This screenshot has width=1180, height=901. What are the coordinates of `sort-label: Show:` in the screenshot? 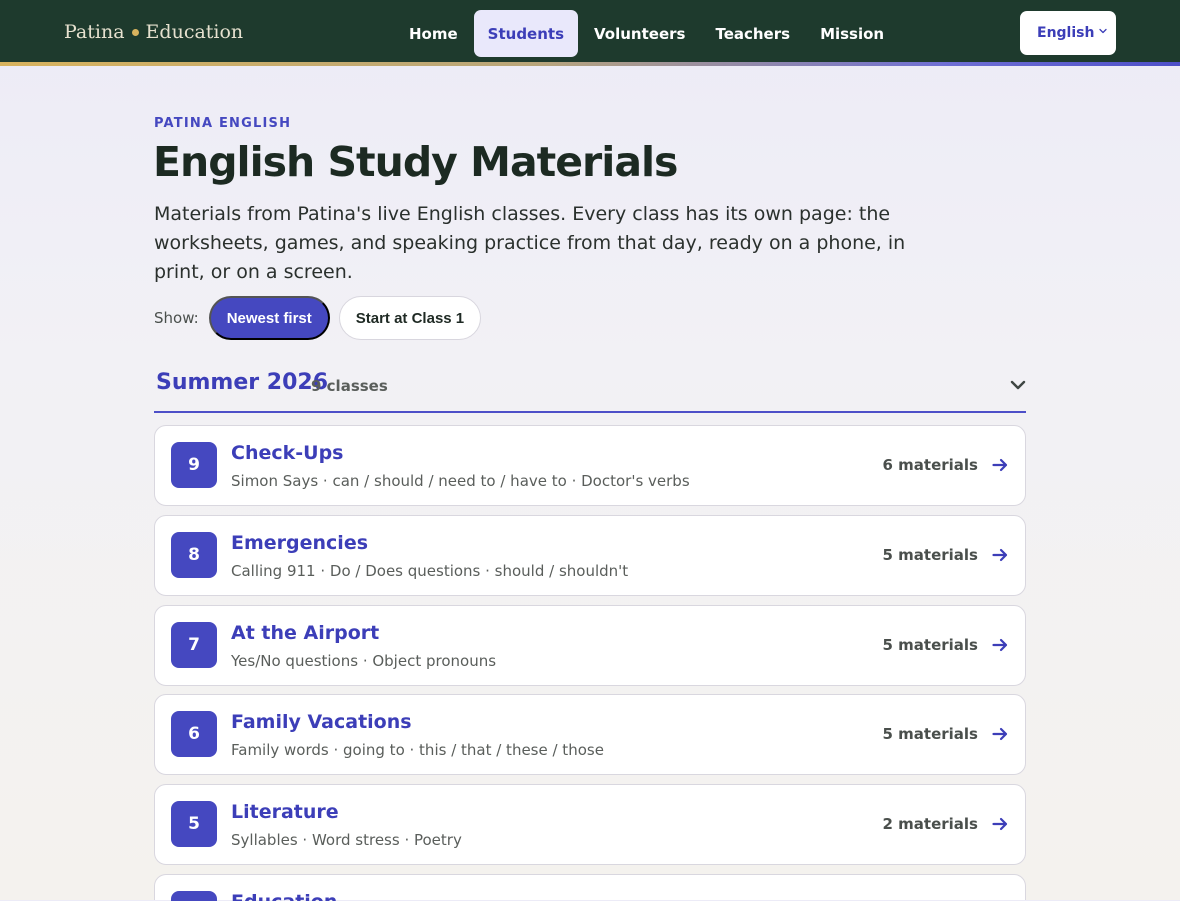 It's located at (176, 318).